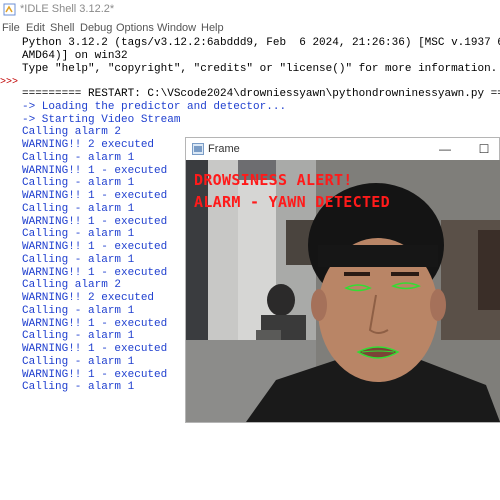  What do you see at coordinates (273, 180) in the screenshot?
I see `drowsiness-alert-text: DROWSINESS ALERT!` at bounding box center [273, 180].